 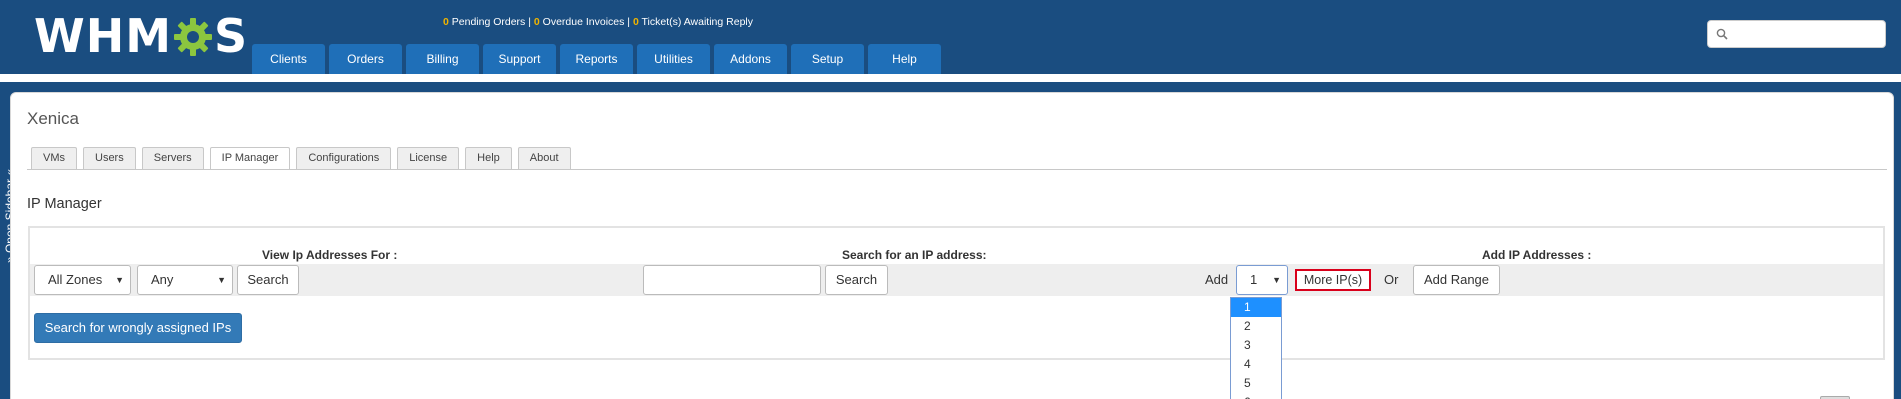 I want to click on ip-count-option: 6, so click(x=1256, y=396).